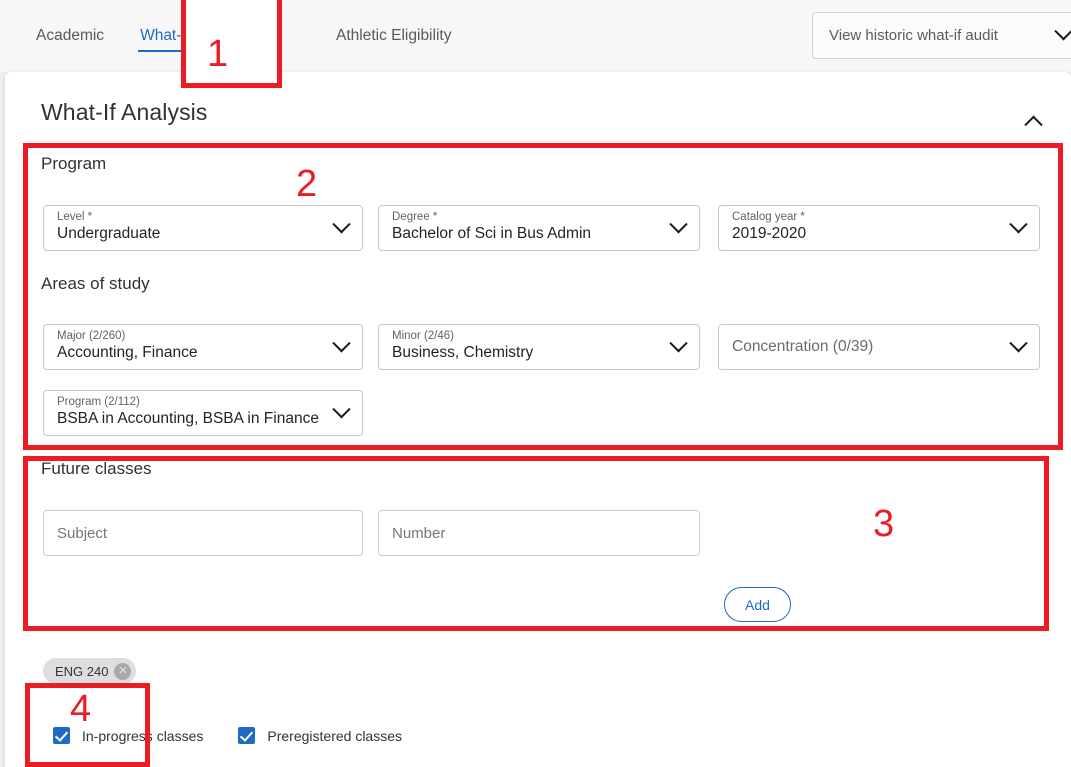  Describe the element at coordinates (203, 347) in the screenshot. I see `major-select: Major (2/260) Accounting, Finance` at that location.